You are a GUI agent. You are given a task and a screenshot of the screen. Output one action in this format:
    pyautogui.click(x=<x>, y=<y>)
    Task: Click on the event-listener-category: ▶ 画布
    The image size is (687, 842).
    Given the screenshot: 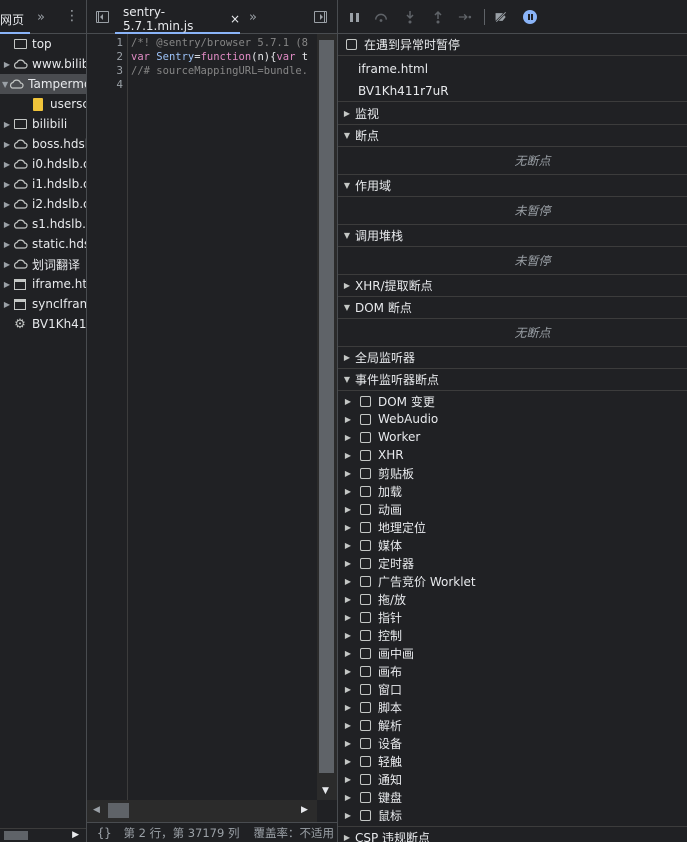 What is the action you would take?
    pyautogui.click(x=512, y=671)
    